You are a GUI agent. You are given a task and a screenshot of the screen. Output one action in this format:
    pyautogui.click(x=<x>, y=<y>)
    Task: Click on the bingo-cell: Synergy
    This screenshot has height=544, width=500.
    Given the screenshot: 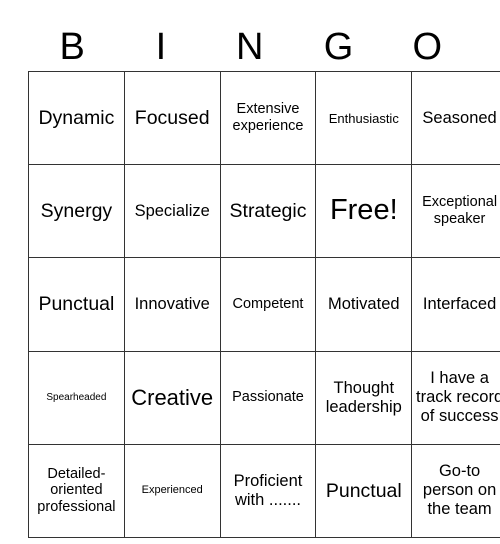 What is the action you would take?
    pyautogui.click(x=76, y=211)
    